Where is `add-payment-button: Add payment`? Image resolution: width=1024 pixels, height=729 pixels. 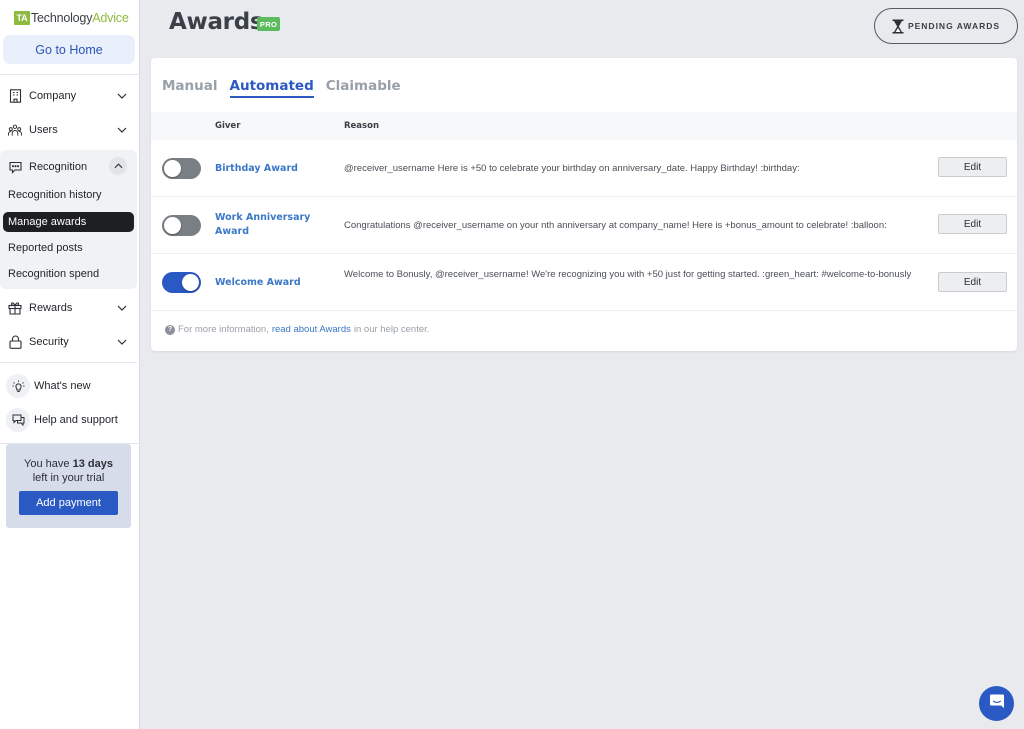
add-payment-button: Add payment is located at coordinates (68, 503).